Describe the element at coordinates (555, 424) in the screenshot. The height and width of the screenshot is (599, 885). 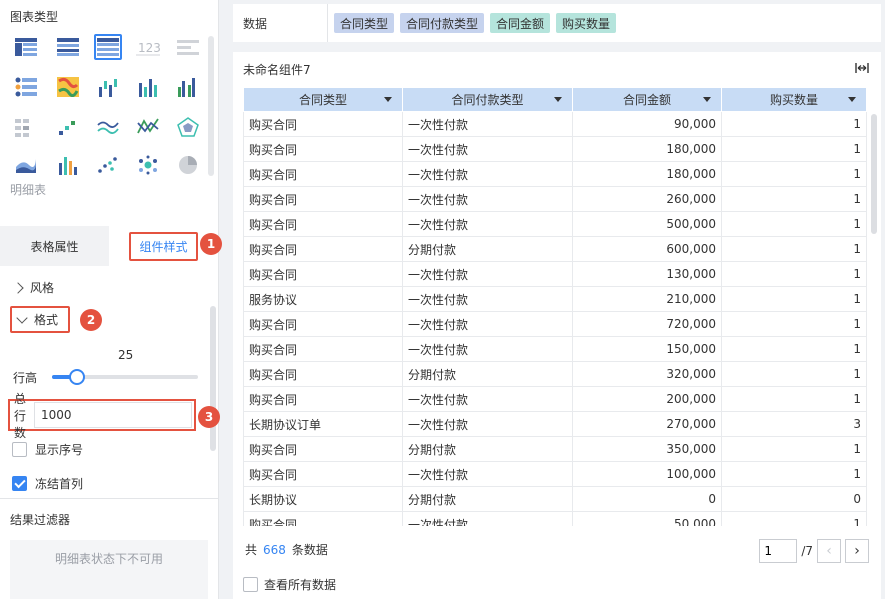
I see `table-row: 长期协议订单 一次性付款 270,000 3` at that location.